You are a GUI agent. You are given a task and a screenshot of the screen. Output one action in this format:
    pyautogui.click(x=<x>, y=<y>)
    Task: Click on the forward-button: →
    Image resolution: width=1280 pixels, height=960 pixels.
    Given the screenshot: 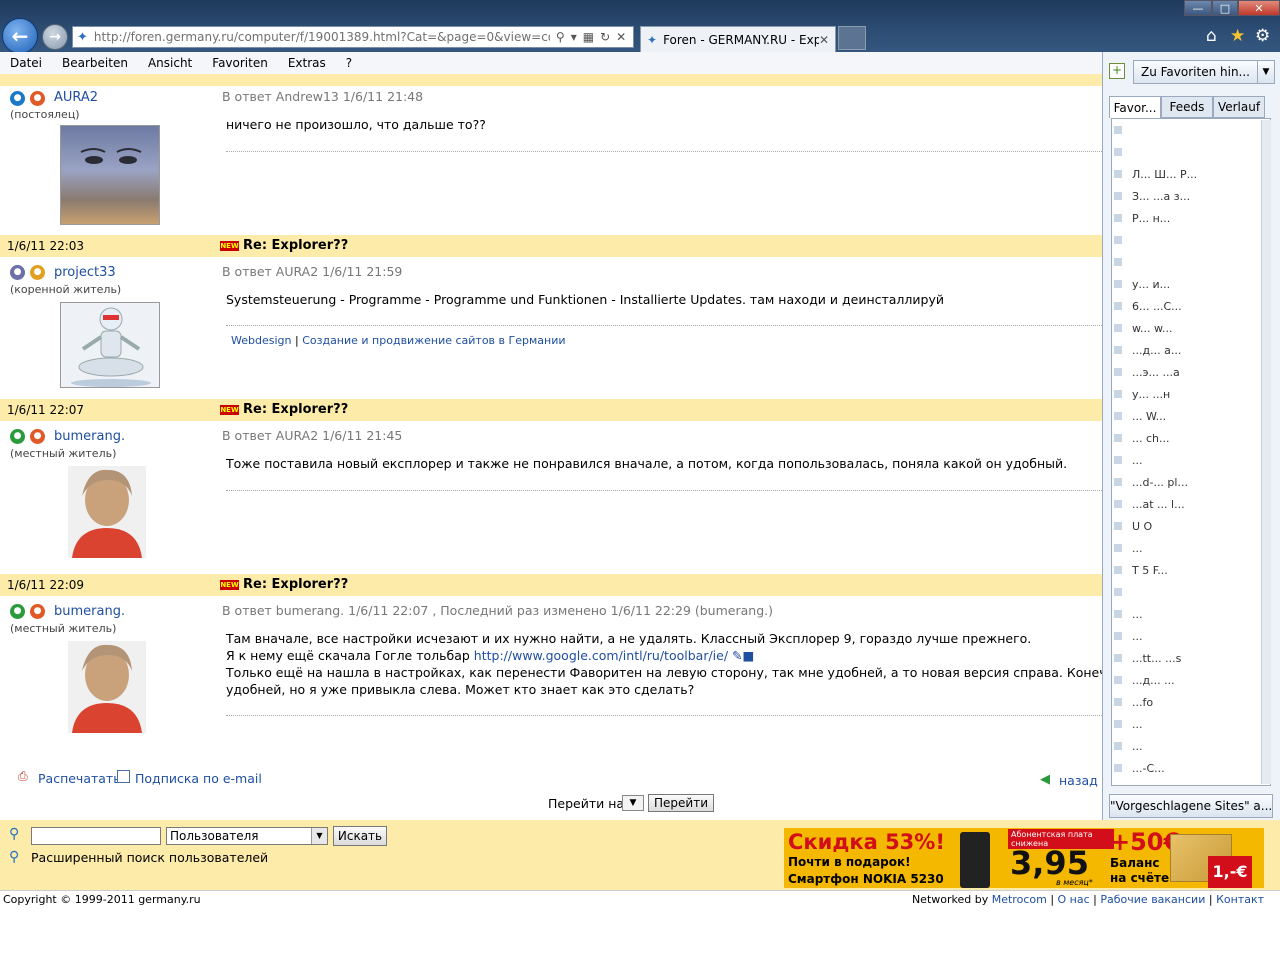 What is the action you would take?
    pyautogui.click(x=55, y=37)
    